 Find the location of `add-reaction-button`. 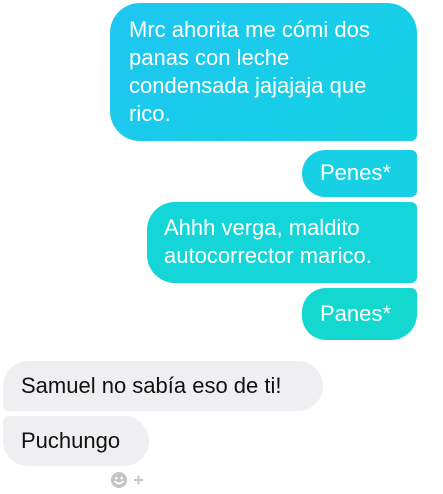

add-reaction-button is located at coordinates (128, 480).